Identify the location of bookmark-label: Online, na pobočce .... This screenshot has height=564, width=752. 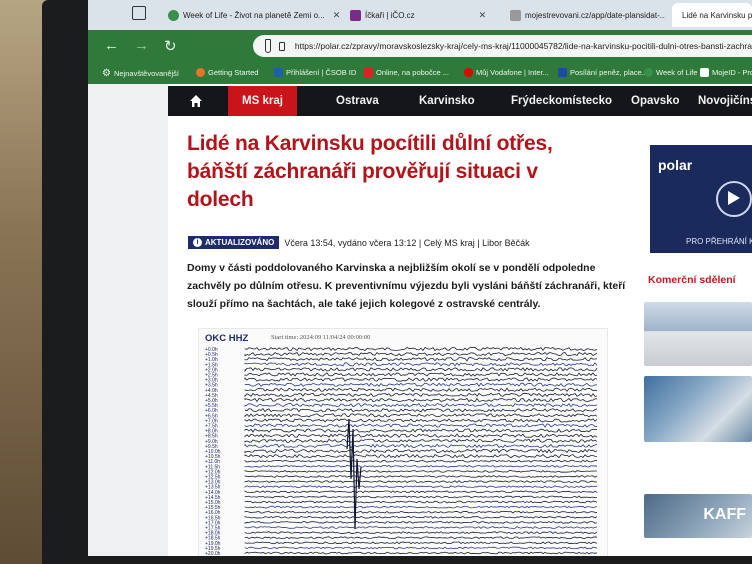
(412, 72).